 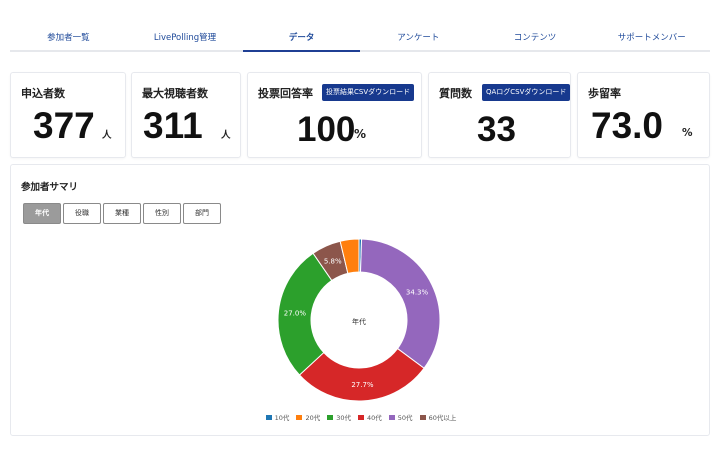 I want to click on legend-label: 10代, so click(x=282, y=418).